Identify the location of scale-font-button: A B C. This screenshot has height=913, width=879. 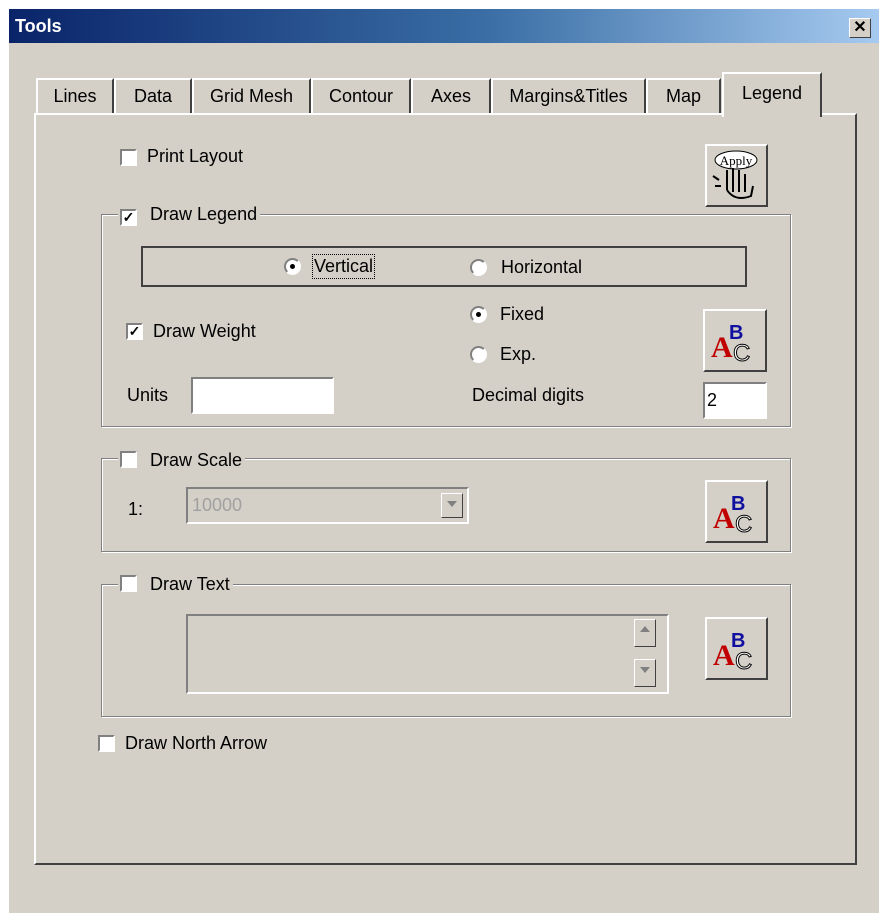
(736, 511).